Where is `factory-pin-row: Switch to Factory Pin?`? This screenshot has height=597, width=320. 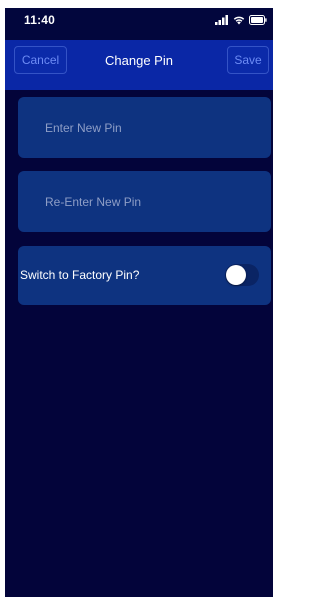
factory-pin-row: Switch to Factory Pin? is located at coordinates (144, 275).